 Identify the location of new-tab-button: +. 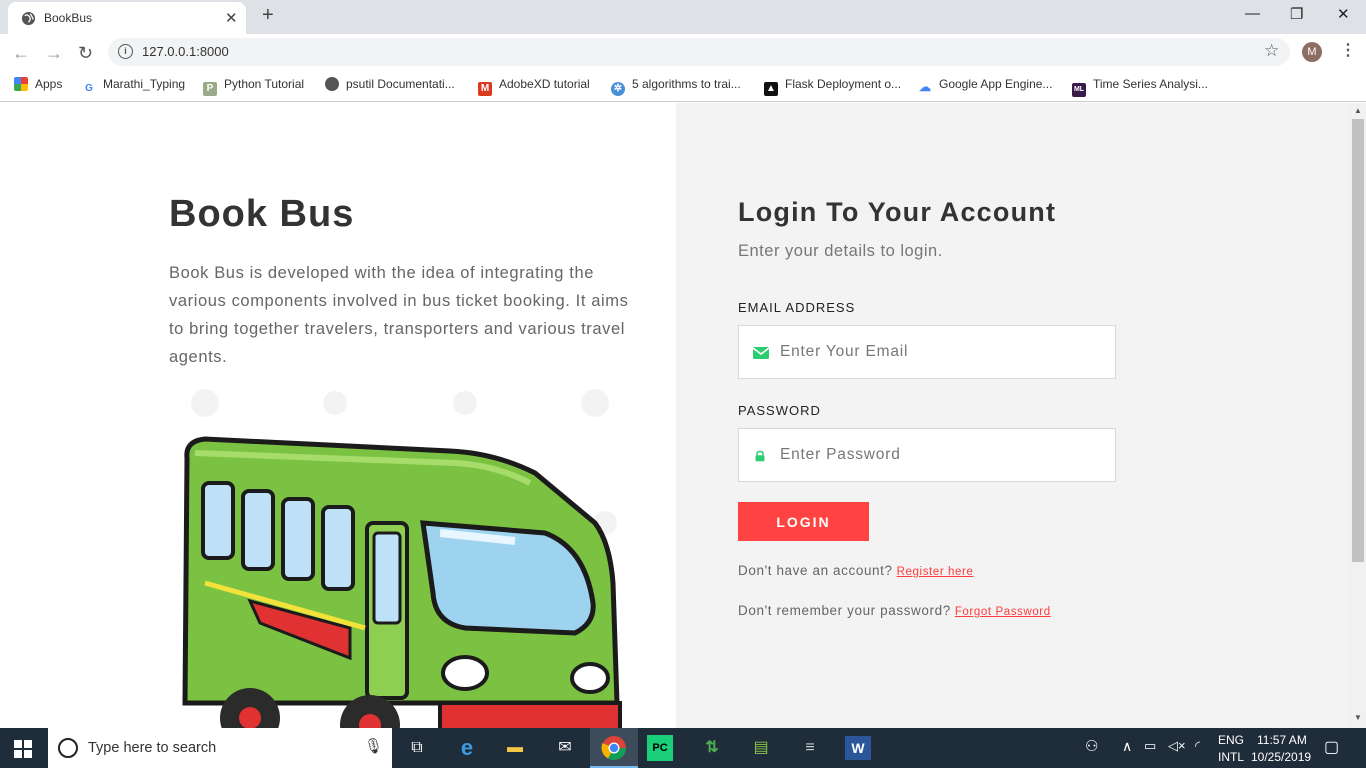
(268, 15).